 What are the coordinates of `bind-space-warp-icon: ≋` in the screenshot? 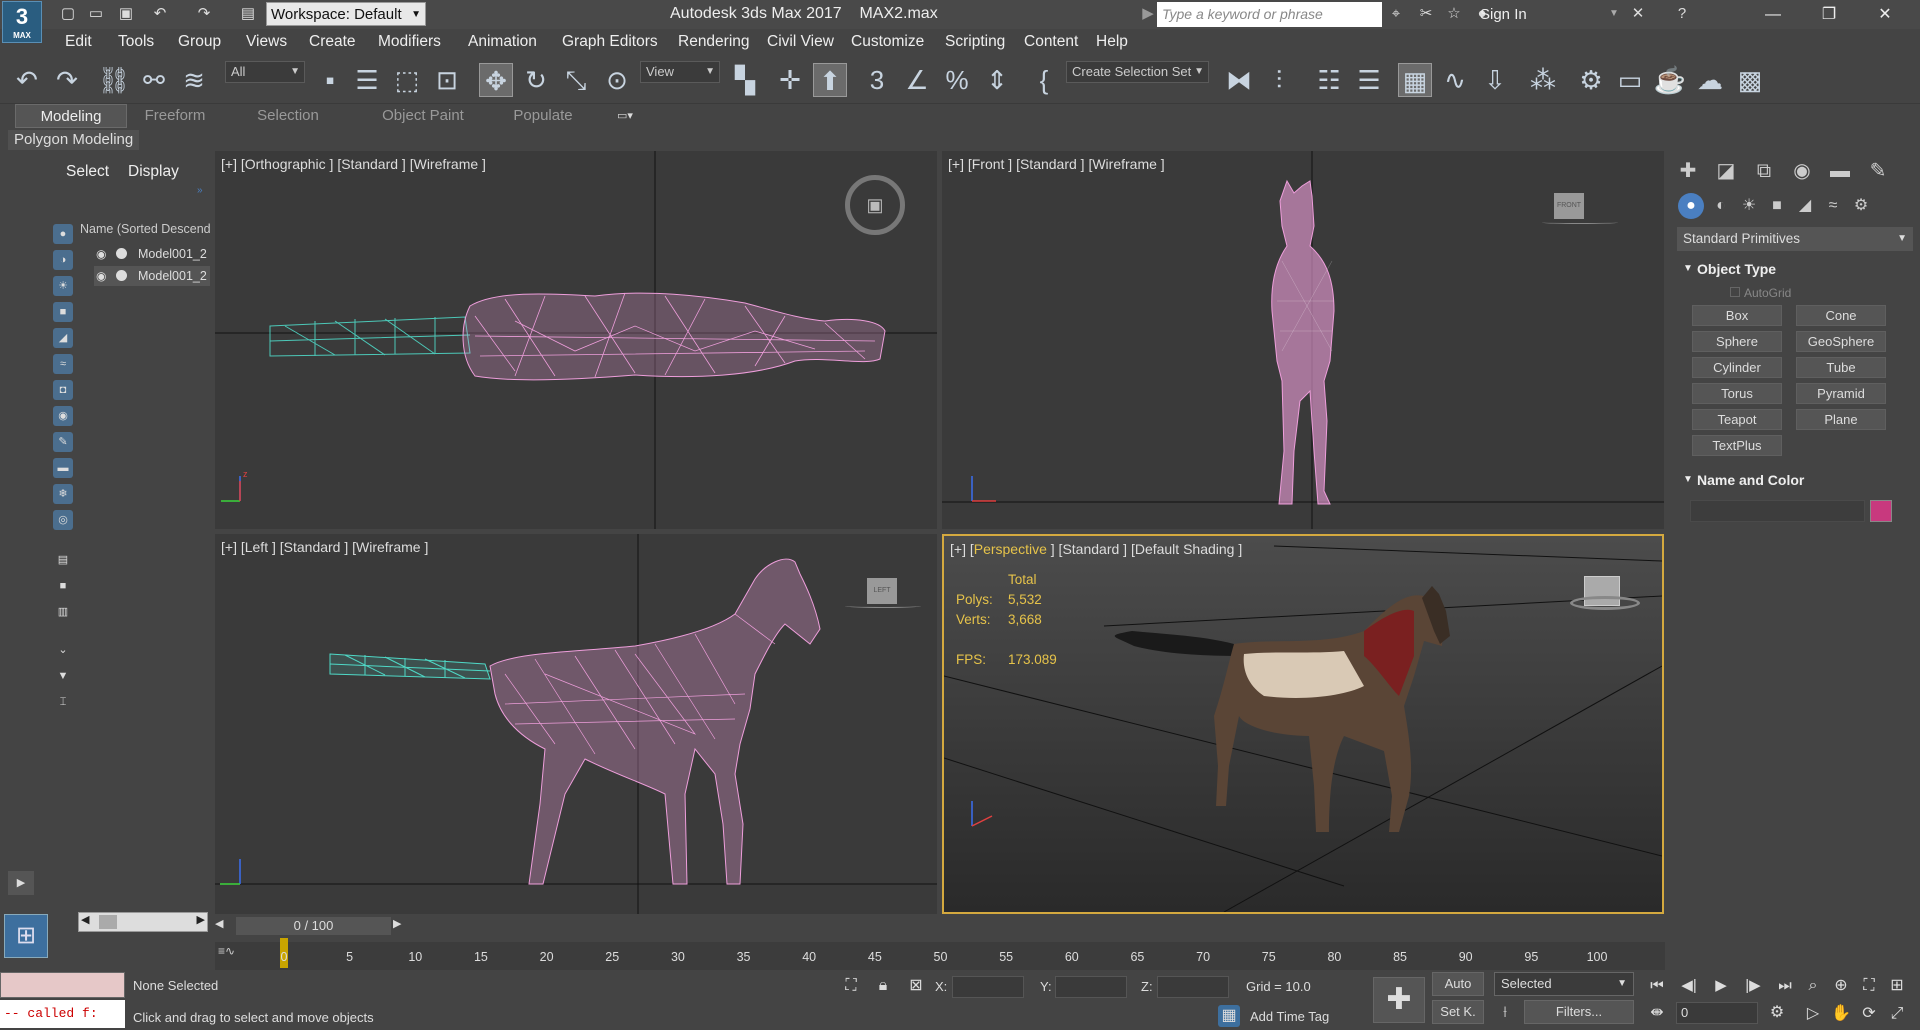 It's located at (194, 80).